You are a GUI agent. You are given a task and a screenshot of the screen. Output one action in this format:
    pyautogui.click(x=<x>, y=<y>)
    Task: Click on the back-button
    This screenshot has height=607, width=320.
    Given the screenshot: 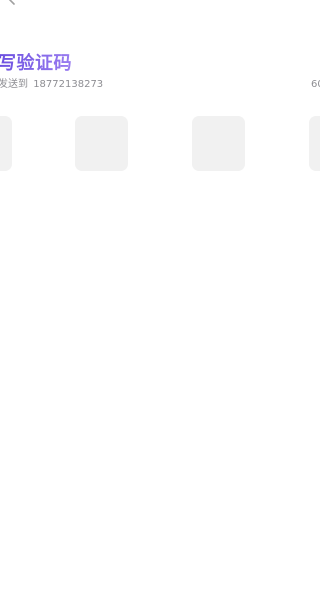 What is the action you would take?
    pyautogui.click(x=12, y=2)
    